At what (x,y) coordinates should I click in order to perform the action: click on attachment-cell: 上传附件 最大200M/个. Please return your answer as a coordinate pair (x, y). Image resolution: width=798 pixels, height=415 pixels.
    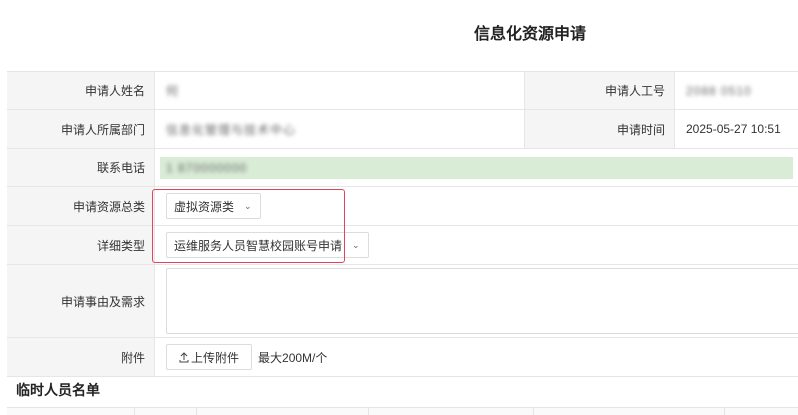
    Looking at the image, I should click on (241, 357).